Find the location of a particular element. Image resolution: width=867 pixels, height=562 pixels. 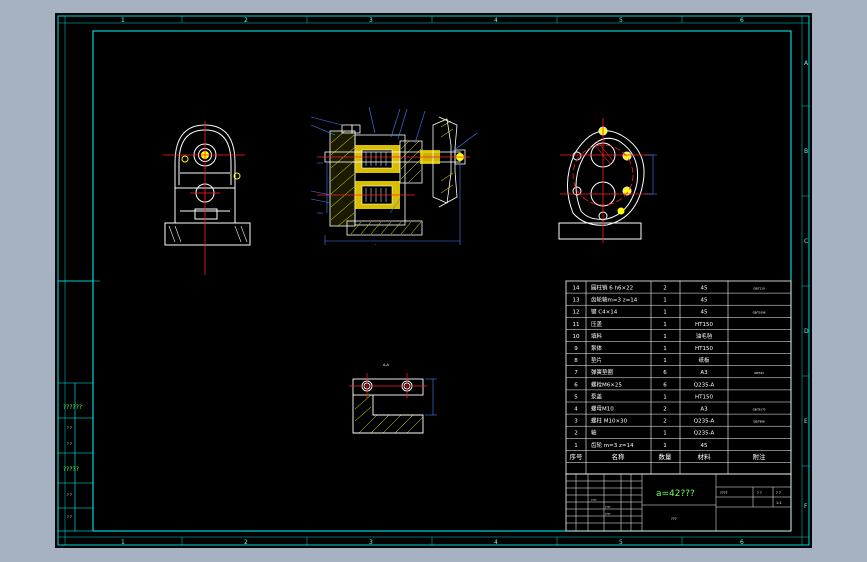

bom-cell-name: 圆柱销 6 h6×22 is located at coordinates (612, 288).